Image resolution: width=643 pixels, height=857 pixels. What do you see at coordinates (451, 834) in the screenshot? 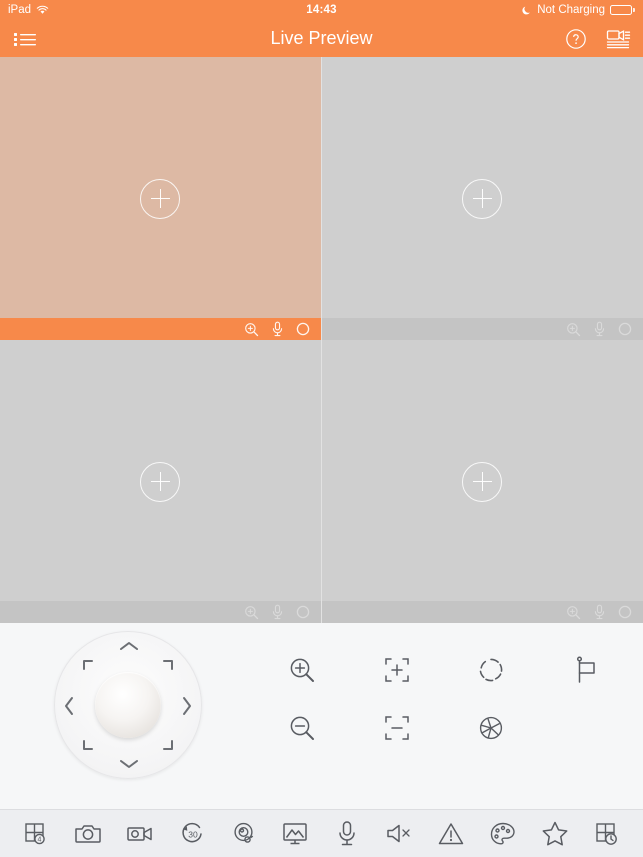
I see `alarm-warning-icon` at bounding box center [451, 834].